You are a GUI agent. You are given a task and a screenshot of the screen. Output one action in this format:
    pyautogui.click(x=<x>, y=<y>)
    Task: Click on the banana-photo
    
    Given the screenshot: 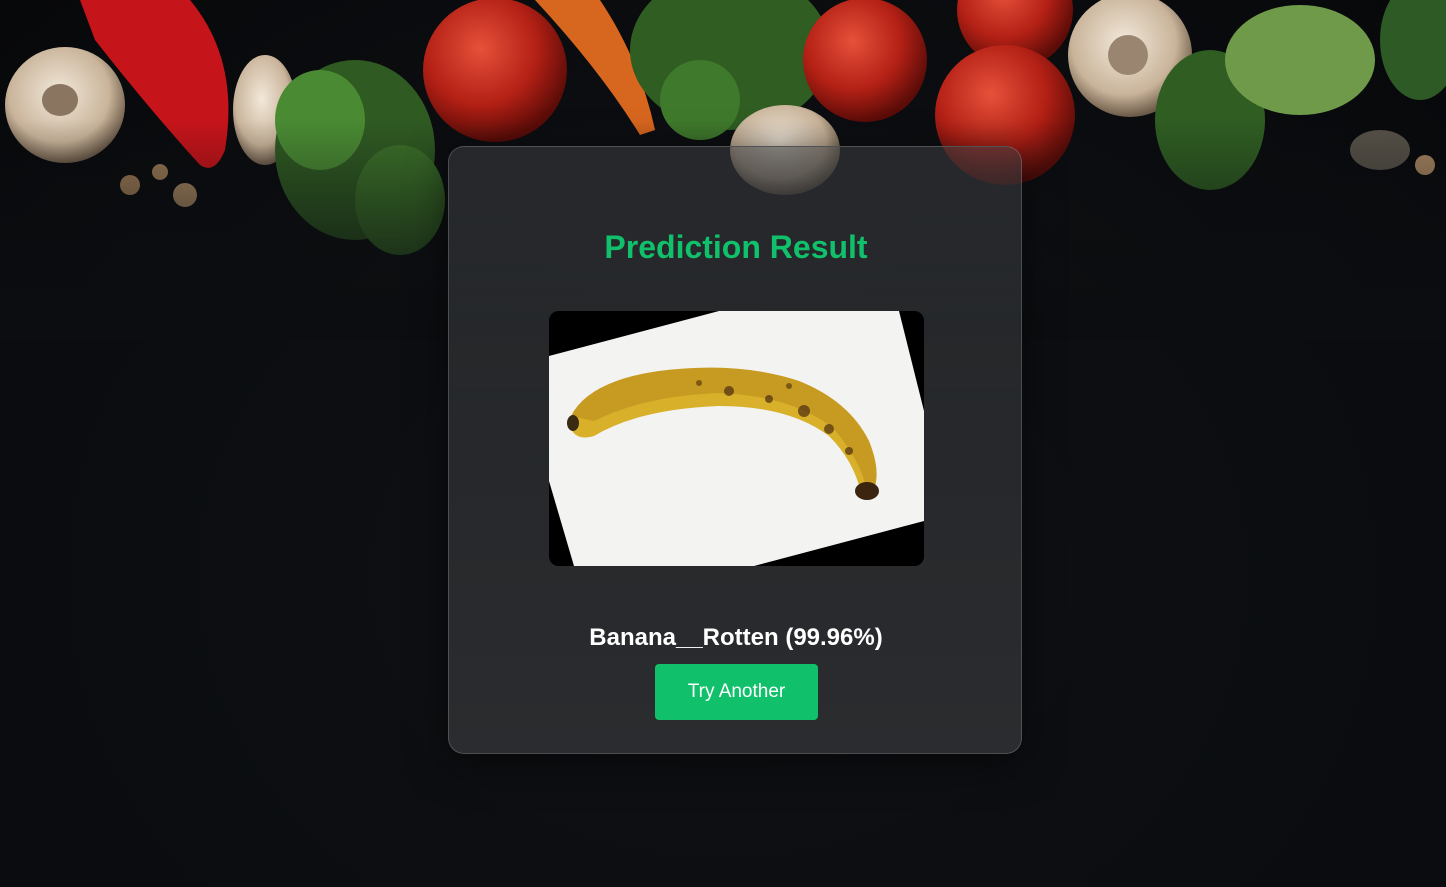 What is the action you would take?
    pyautogui.click(x=736, y=438)
    